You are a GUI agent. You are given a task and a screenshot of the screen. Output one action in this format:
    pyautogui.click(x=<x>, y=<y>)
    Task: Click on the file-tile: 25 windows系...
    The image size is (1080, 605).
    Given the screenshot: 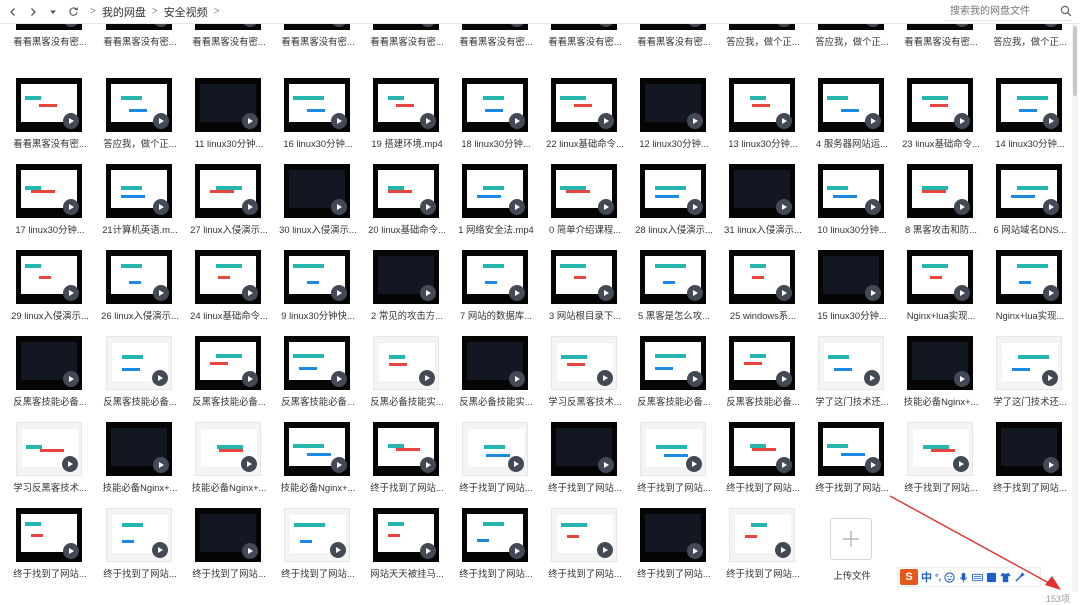 What is the action you would take?
    pyautogui.click(x=763, y=293)
    